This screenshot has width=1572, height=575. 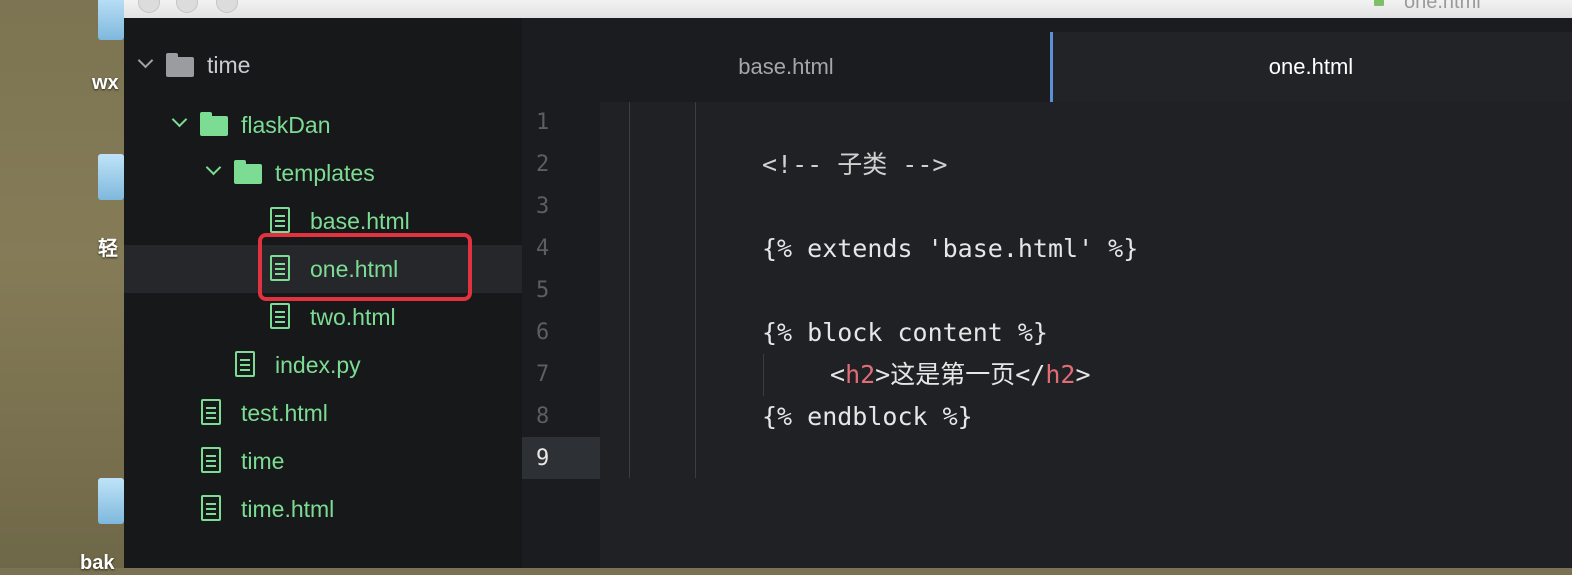 What do you see at coordinates (1083, 374) in the screenshot?
I see `code-token: >` at bounding box center [1083, 374].